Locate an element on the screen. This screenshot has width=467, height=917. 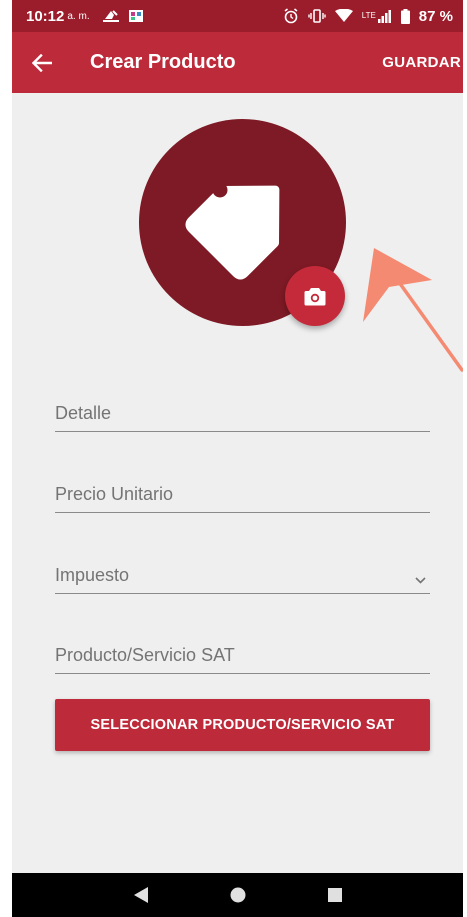
system-nav-bar is located at coordinates (237, 895).